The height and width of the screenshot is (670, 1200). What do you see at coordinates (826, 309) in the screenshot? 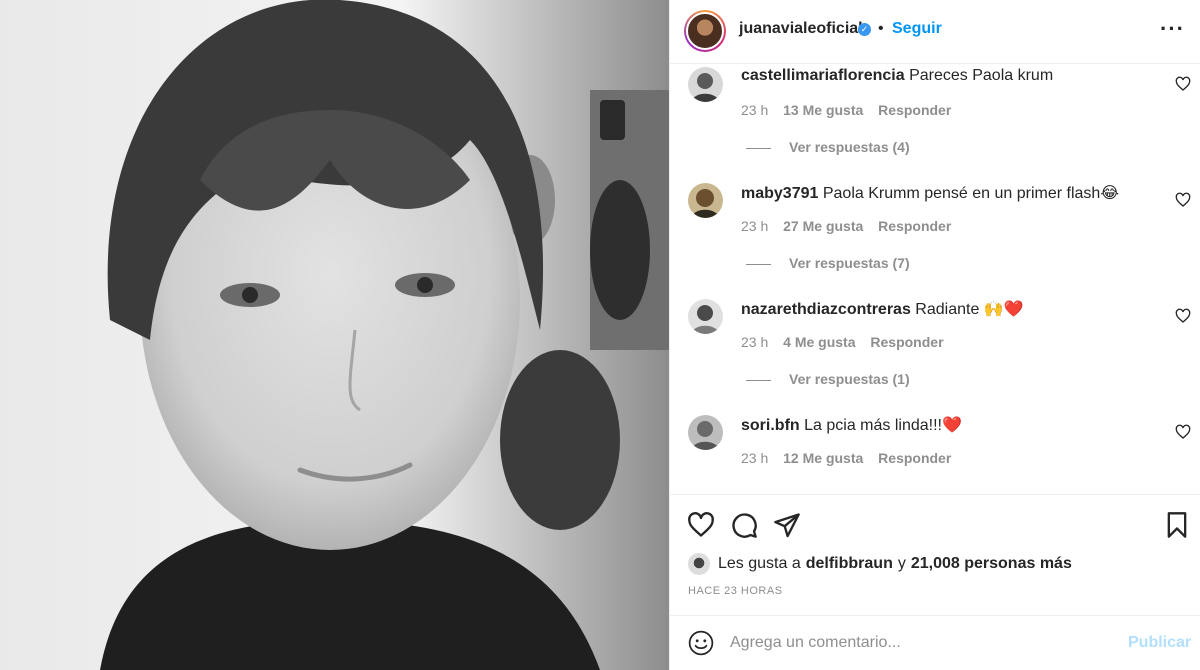
I see `commenter-username: nazarethdiazcontreras` at bounding box center [826, 309].